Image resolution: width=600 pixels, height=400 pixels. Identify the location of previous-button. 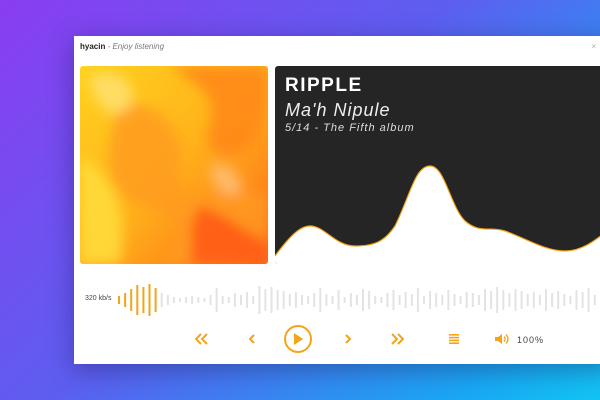
(252, 339).